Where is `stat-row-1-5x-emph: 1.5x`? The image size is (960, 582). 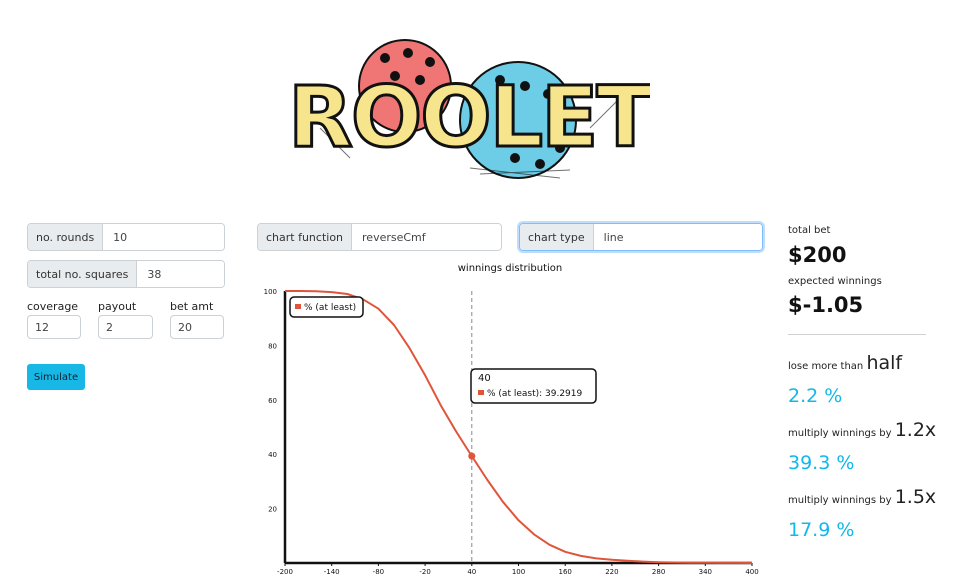 stat-row-1-5x-emph: 1.5x is located at coordinates (915, 497).